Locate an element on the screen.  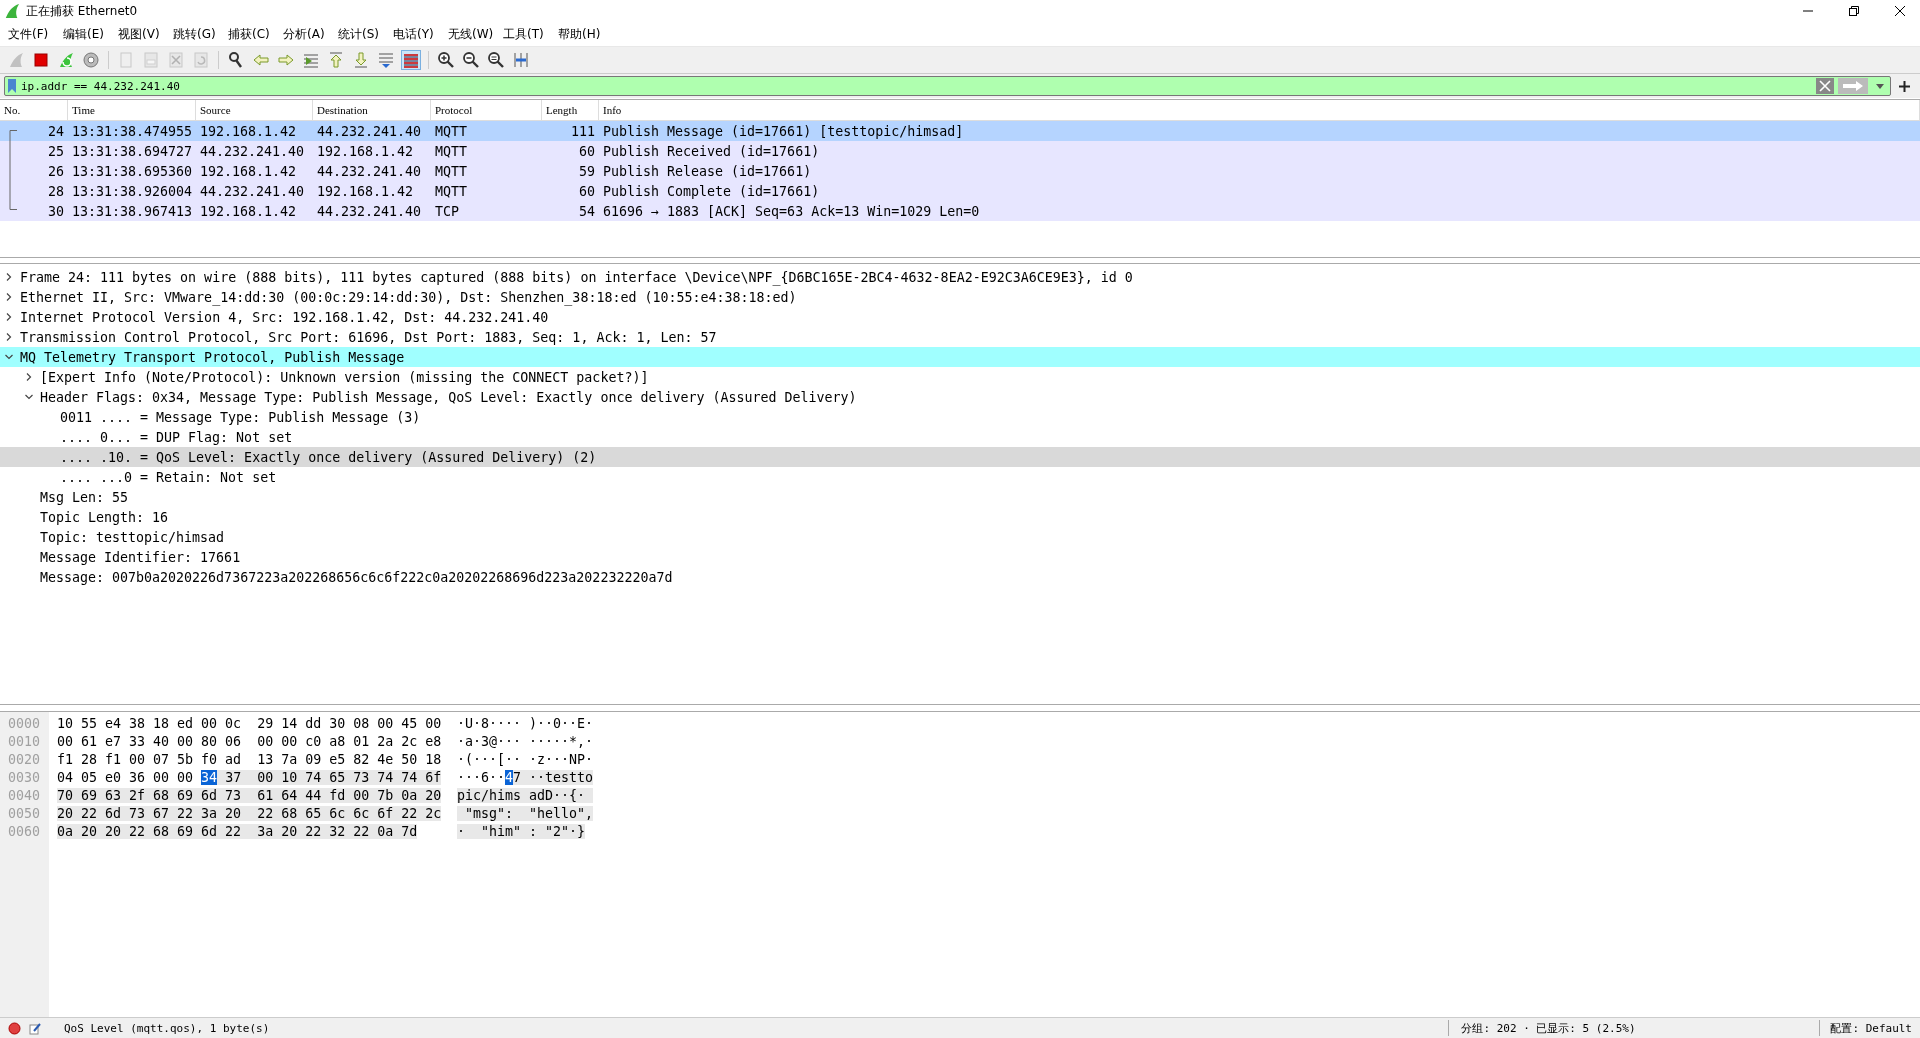
tree-item: .... .10. = QoS Level: Exactly once delivery (Assured Delivery) (2) is located at coordinates (960, 457).